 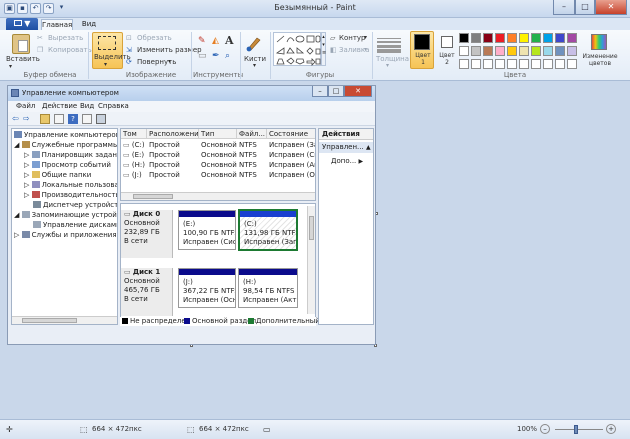 What do you see at coordinates (40, 50) in the screenshot?
I see `copy-icon: ❐` at bounding box center [40, 50].